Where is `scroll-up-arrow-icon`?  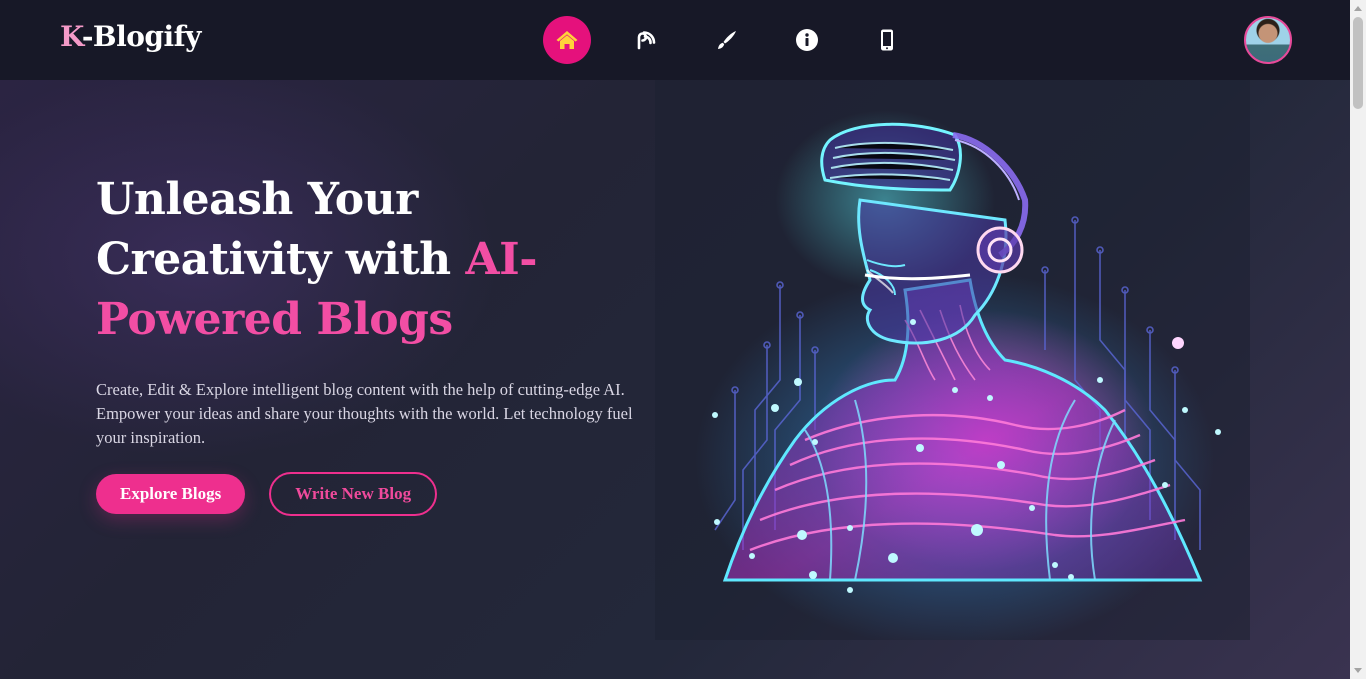 scroll-up-arrow-icon is located at coordinates (1358, 8).